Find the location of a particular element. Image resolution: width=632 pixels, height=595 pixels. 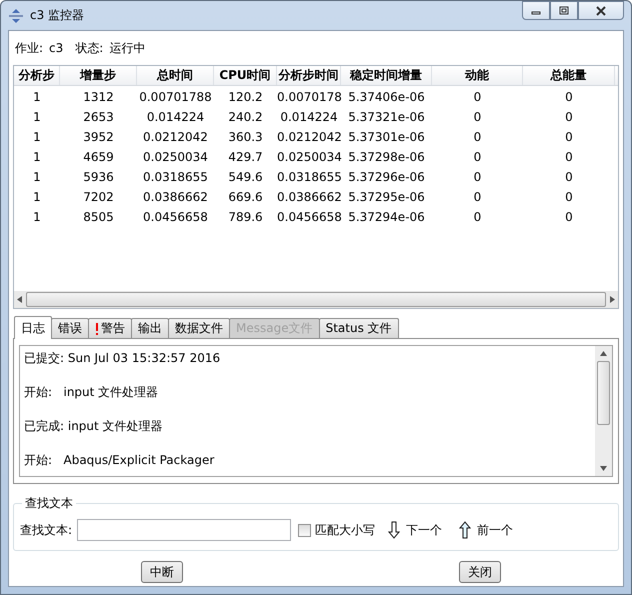

vertical-scrollbar is located at coordinates (603, 411).